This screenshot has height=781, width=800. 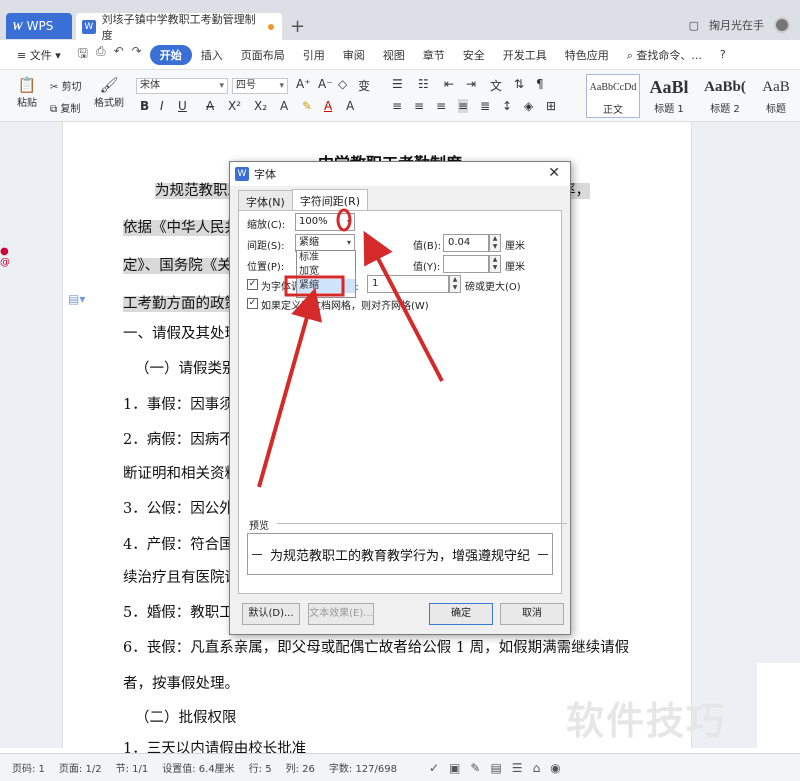 What do you see at coordinates (540, 84) in the screenshot?
I see `show-marks-icon: ¶` at bounding box center [540, 84].